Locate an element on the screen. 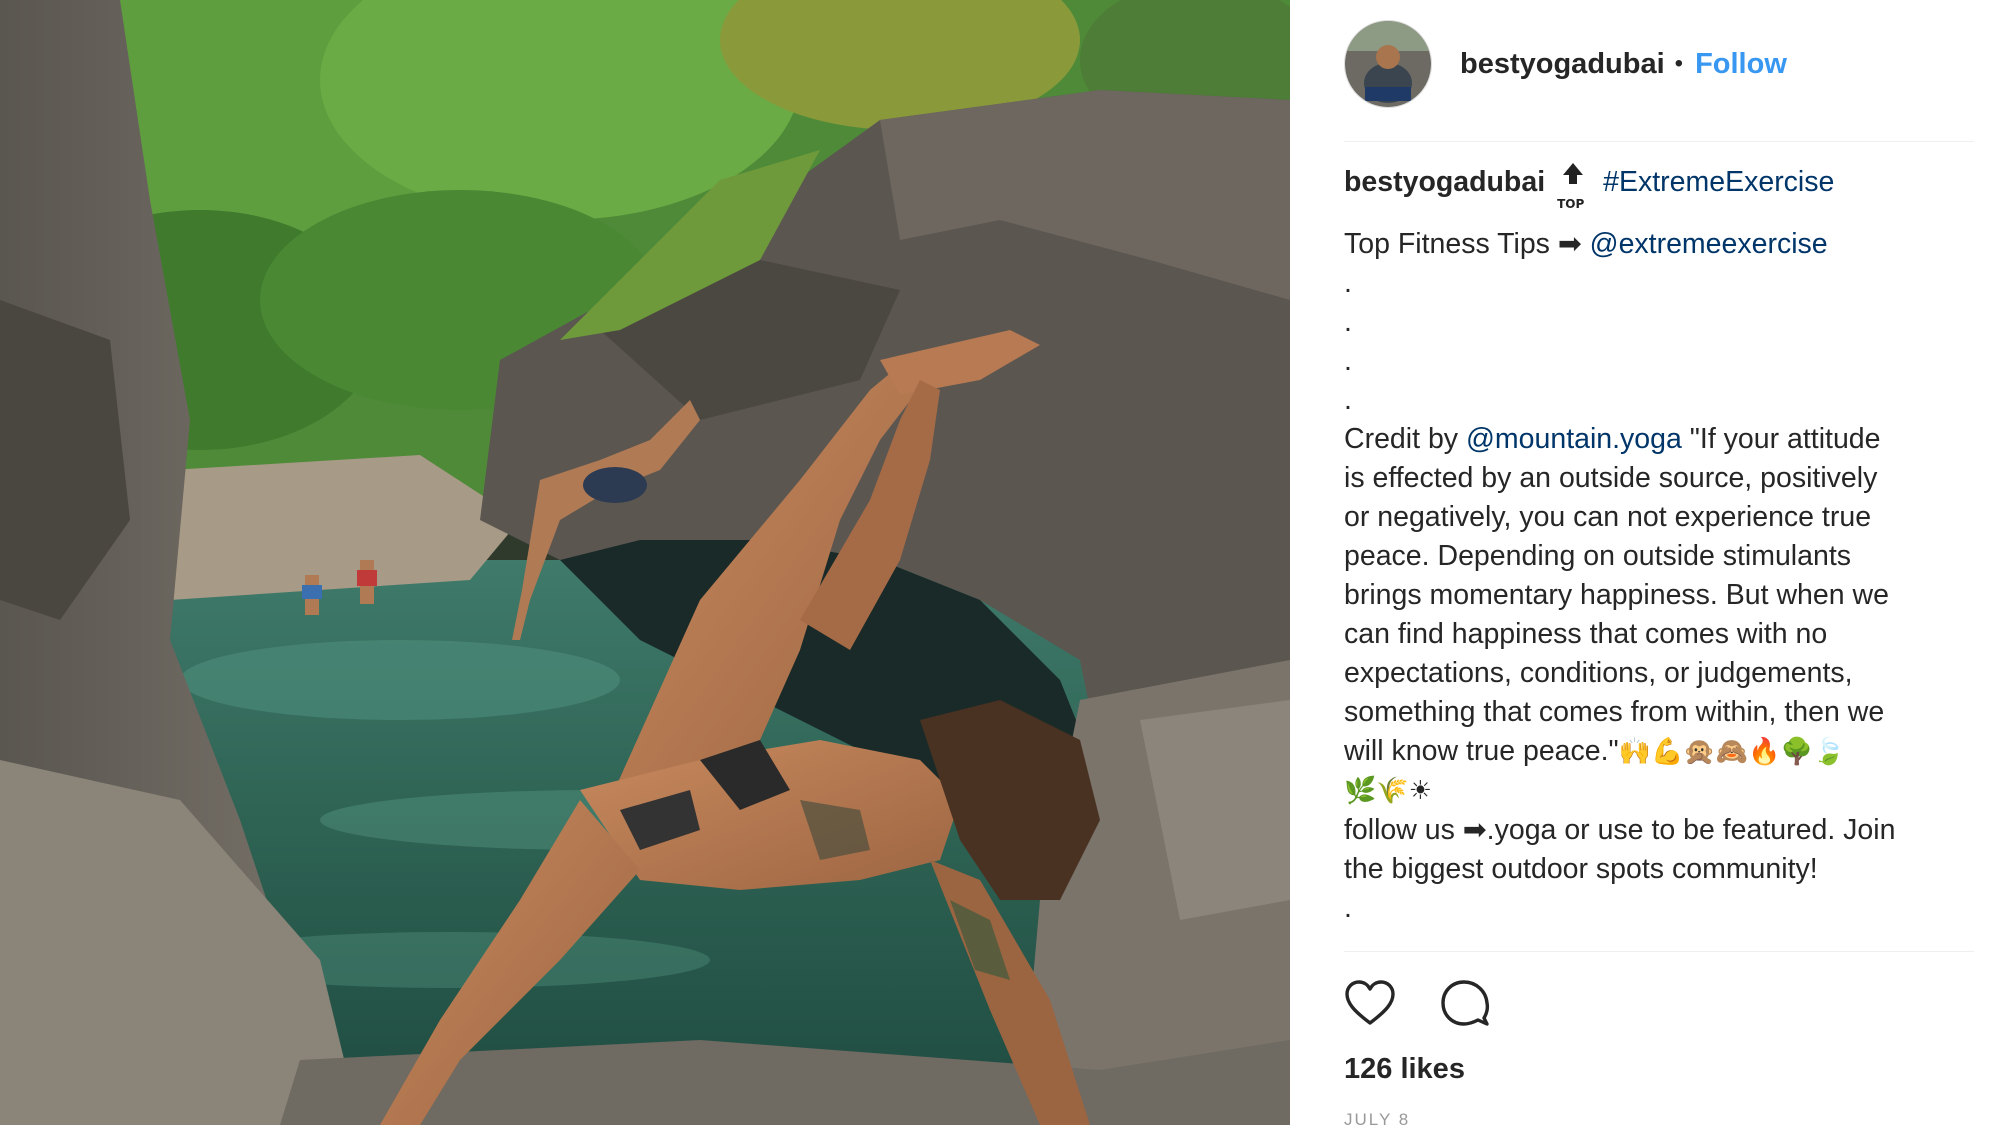 The height and width of the screenshot is (1130, 2000). follow-us-text: the biggest outdoor spots community! is located at coordinates (1581, 869).